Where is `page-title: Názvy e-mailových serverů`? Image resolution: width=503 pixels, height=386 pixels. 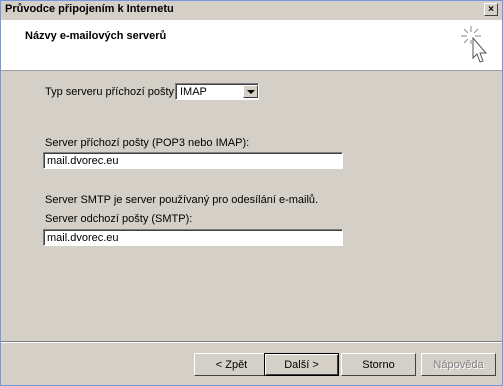 page-title: Názvy e-mailových serverů is located at coordinates (96, 36).